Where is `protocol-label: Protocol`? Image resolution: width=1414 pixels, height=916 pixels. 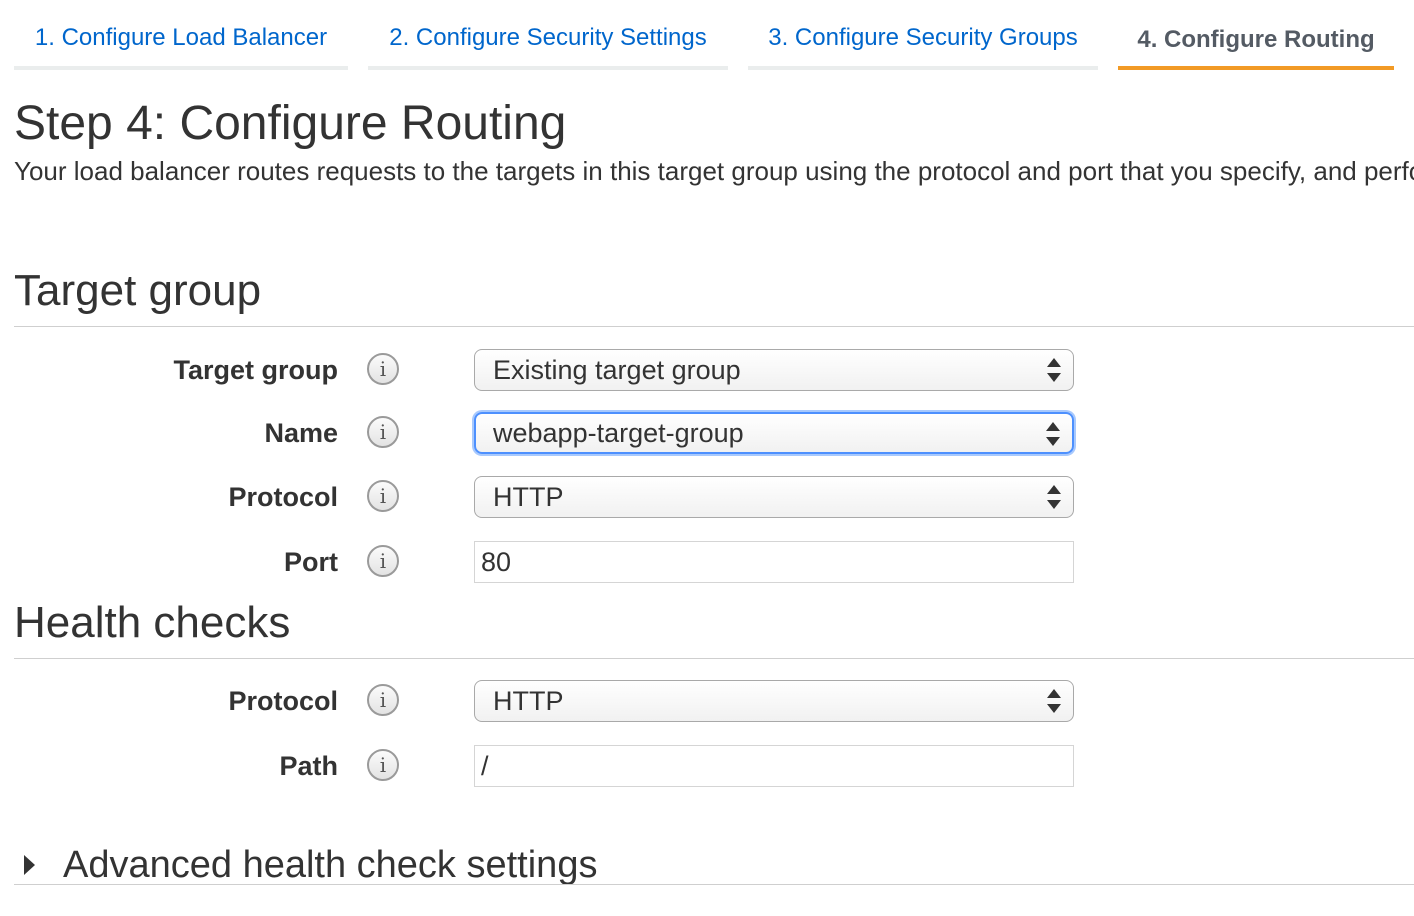
protocol-label: Protocol is located at coordinates (283, 497).